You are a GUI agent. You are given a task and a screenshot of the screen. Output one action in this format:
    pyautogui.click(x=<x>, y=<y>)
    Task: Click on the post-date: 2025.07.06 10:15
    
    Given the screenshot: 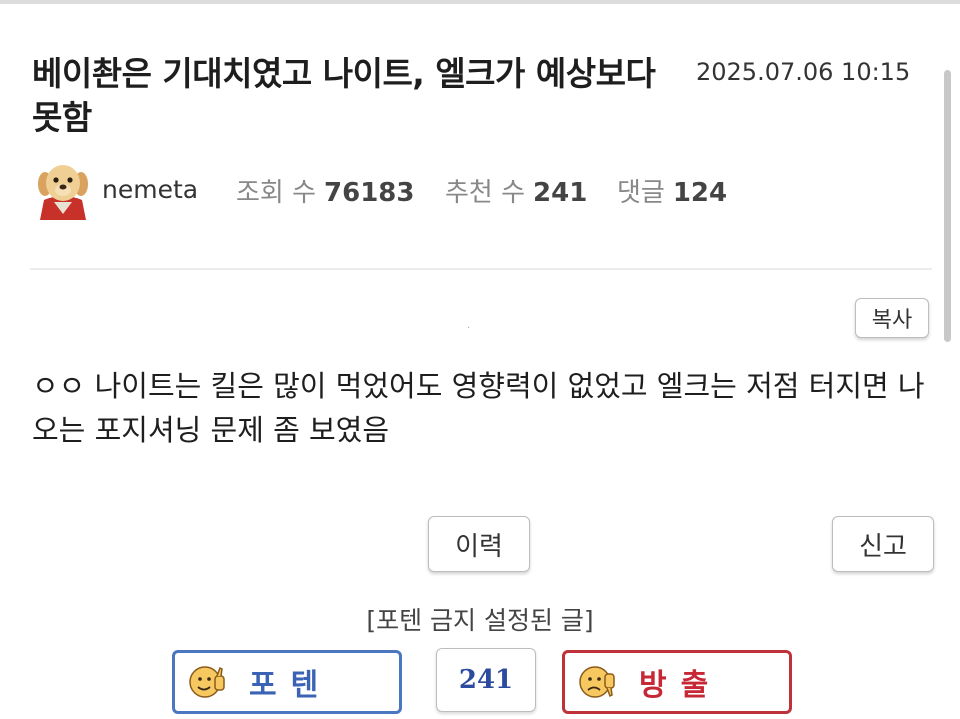 What is the action you would take?
    pyautogui.click(x=803, y=72)
    